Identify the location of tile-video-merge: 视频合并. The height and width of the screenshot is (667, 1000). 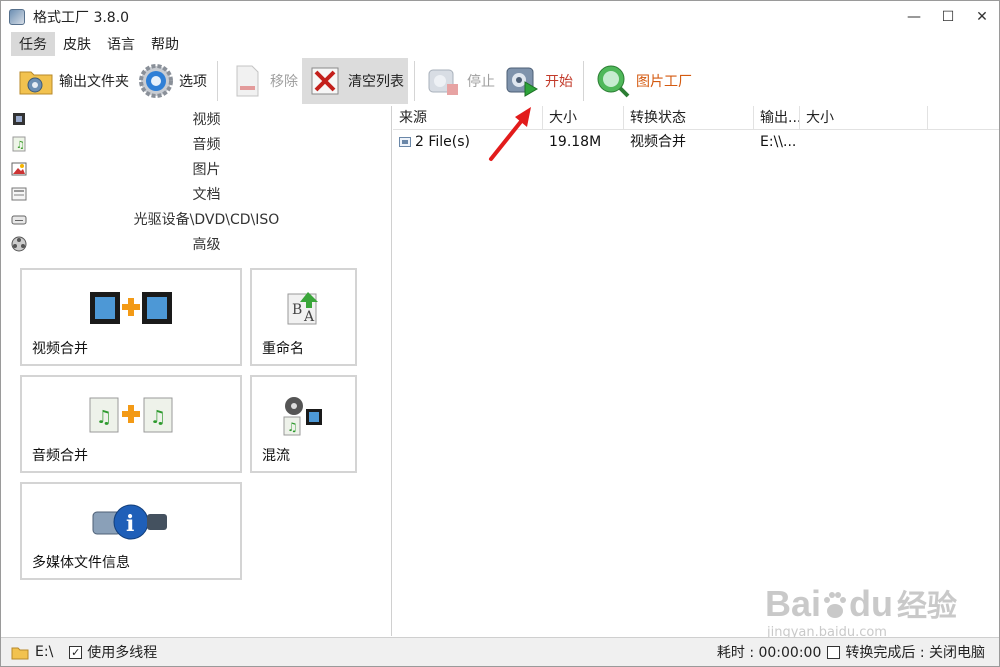
(131, 317).